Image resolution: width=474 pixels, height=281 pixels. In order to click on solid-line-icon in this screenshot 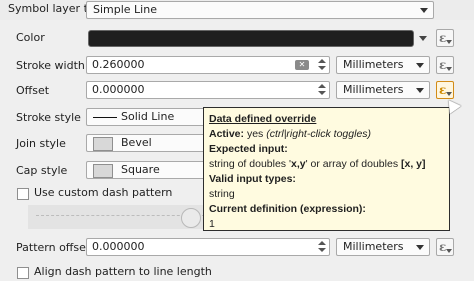, I will do `click(105, 117)`.